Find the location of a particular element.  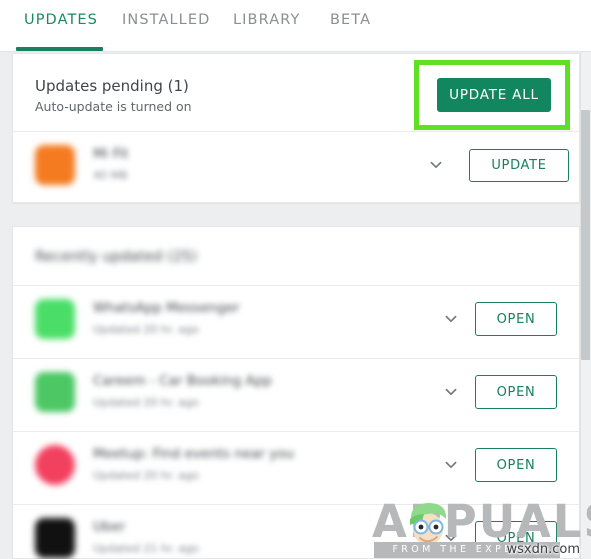

app-name: WhatsApp Messenger is located at coordinates (166, 308).